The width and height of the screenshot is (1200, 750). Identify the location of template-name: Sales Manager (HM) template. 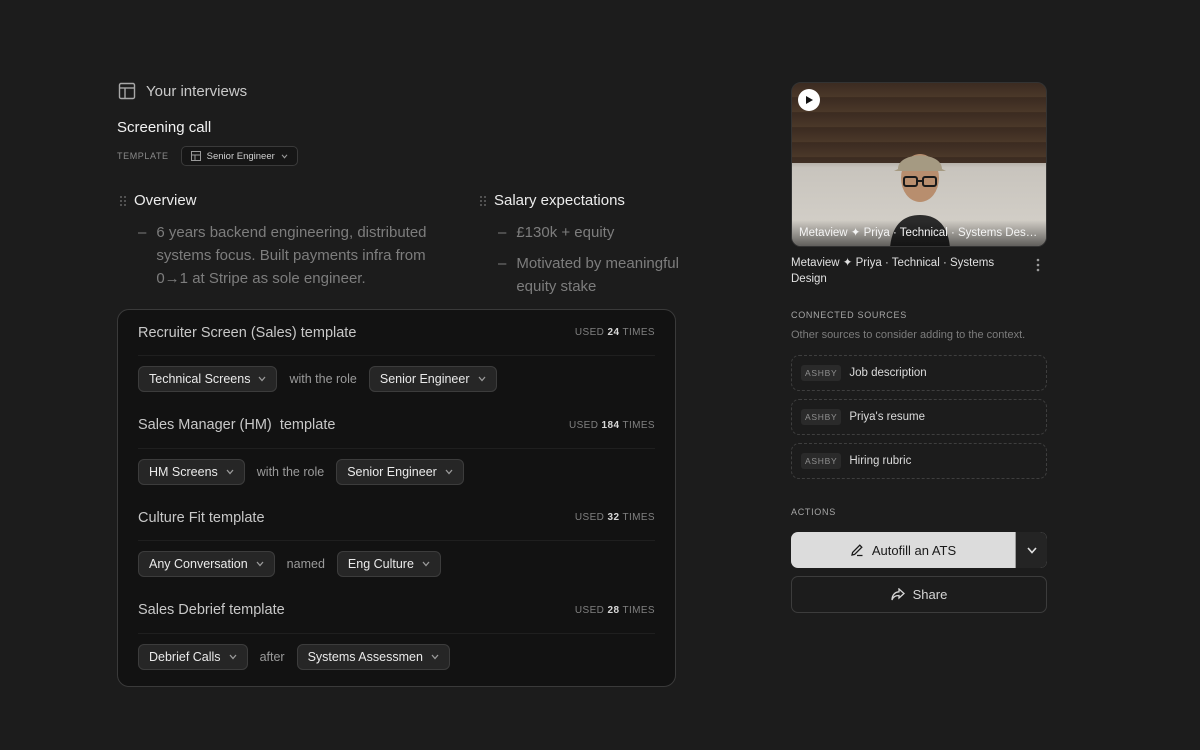
(237, 425).